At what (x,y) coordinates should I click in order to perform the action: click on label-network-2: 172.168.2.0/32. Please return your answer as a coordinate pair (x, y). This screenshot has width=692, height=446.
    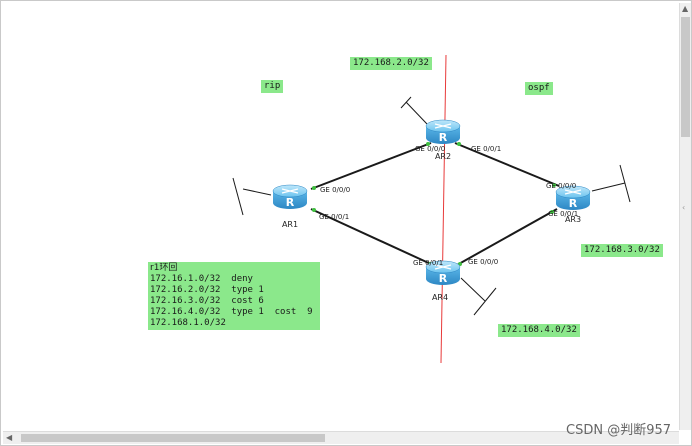
    Looking at the image, I should click on (391, 63).